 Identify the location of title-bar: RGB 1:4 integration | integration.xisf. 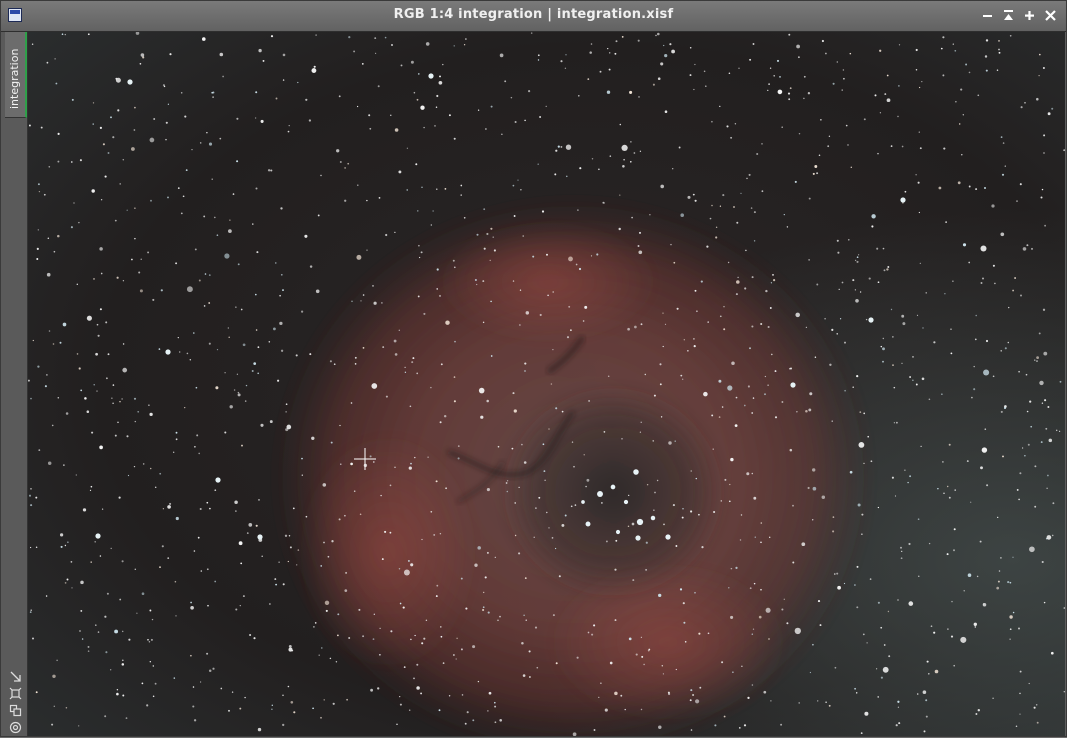
(533, 16).